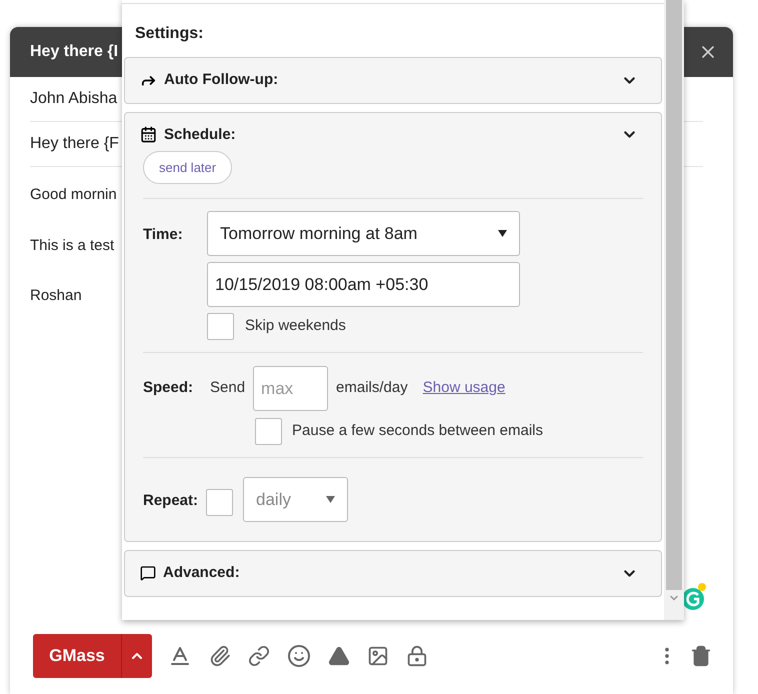 The image size is (758, 694). What do you see at coordinates (74, 144) in the screenshot?
I see `compose-field: Hey there {F` at bounding box center [74, 144].